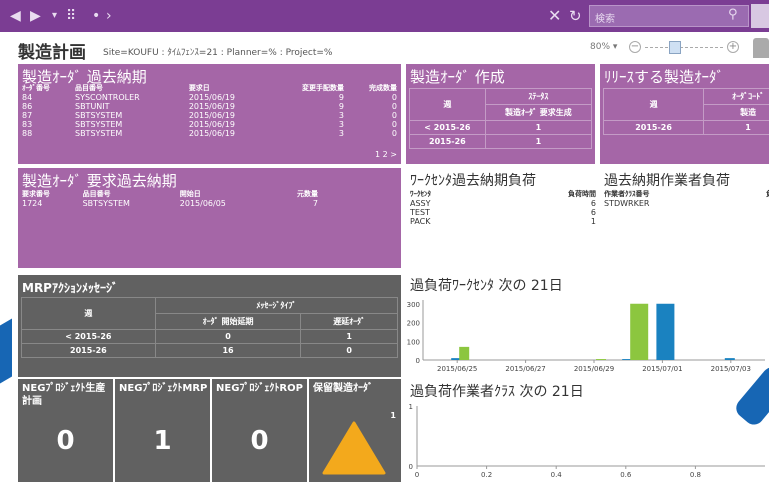 This screenshot has height=482, width=769. Describe the element at coordinates (27, 106) in the screenshot. I see `cell: 86` at that location.